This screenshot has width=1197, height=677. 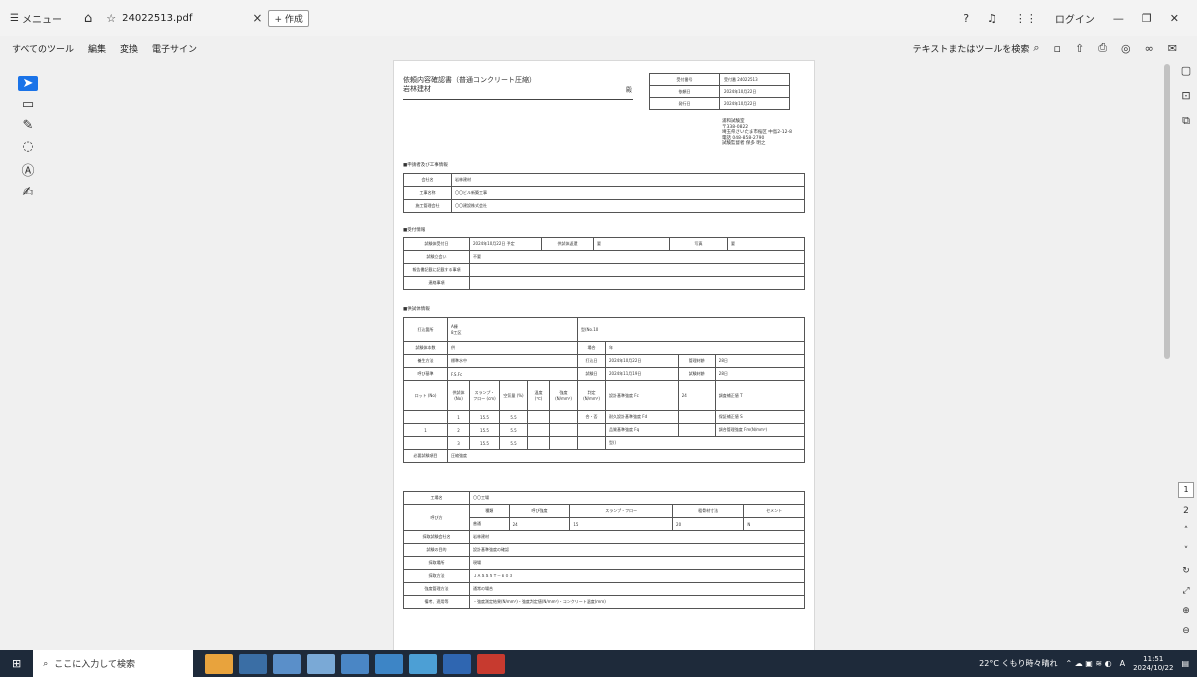 What do you see at coordinates (637, 257) in the screenshot?
I see `cell-value: 不要` at bounding box center [637, 257].